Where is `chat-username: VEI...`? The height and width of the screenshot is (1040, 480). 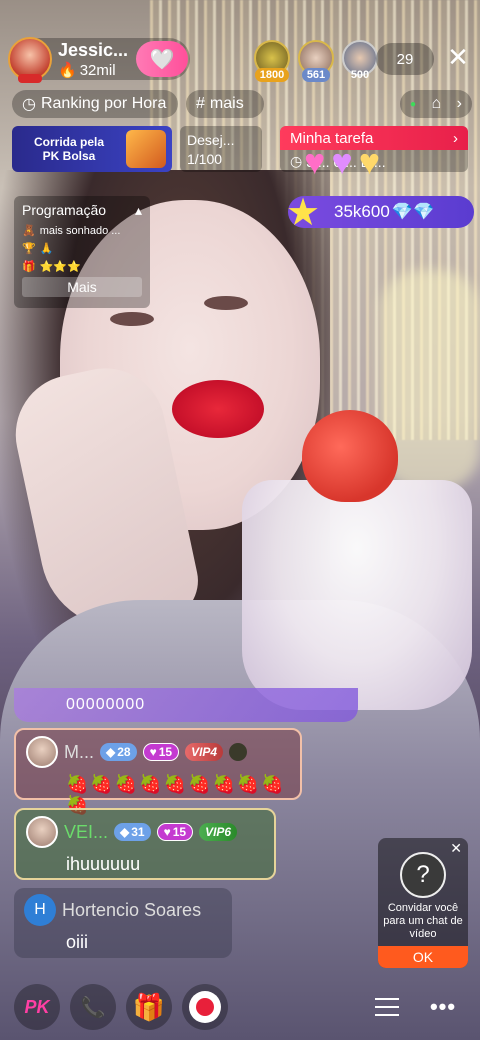 chat-username: VEI... is located at coordinates (86, 832).